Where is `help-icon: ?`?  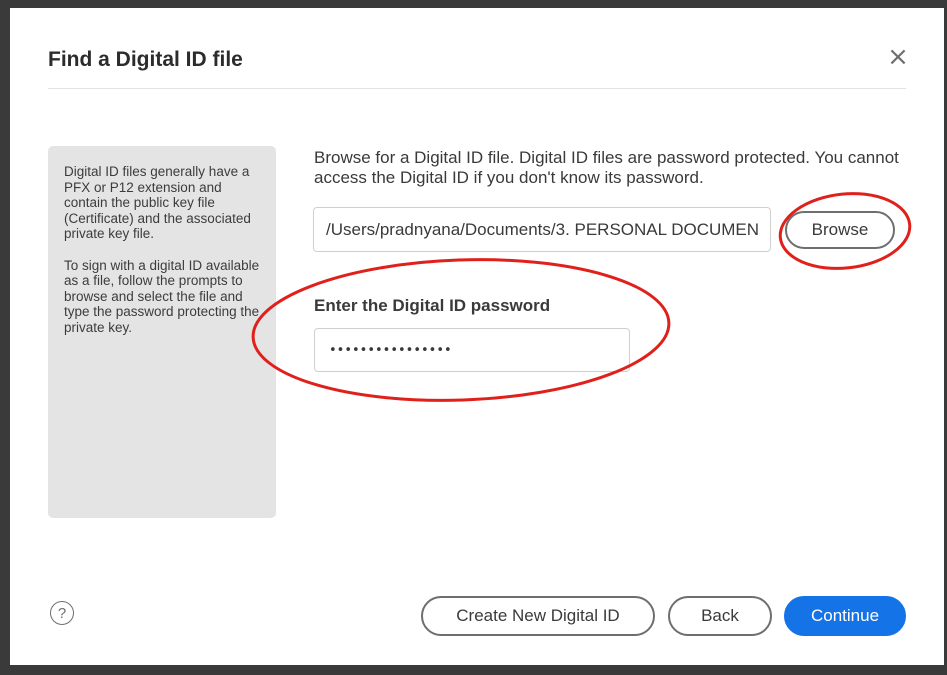 help-icon: ? is located at coordinates (62, 613).